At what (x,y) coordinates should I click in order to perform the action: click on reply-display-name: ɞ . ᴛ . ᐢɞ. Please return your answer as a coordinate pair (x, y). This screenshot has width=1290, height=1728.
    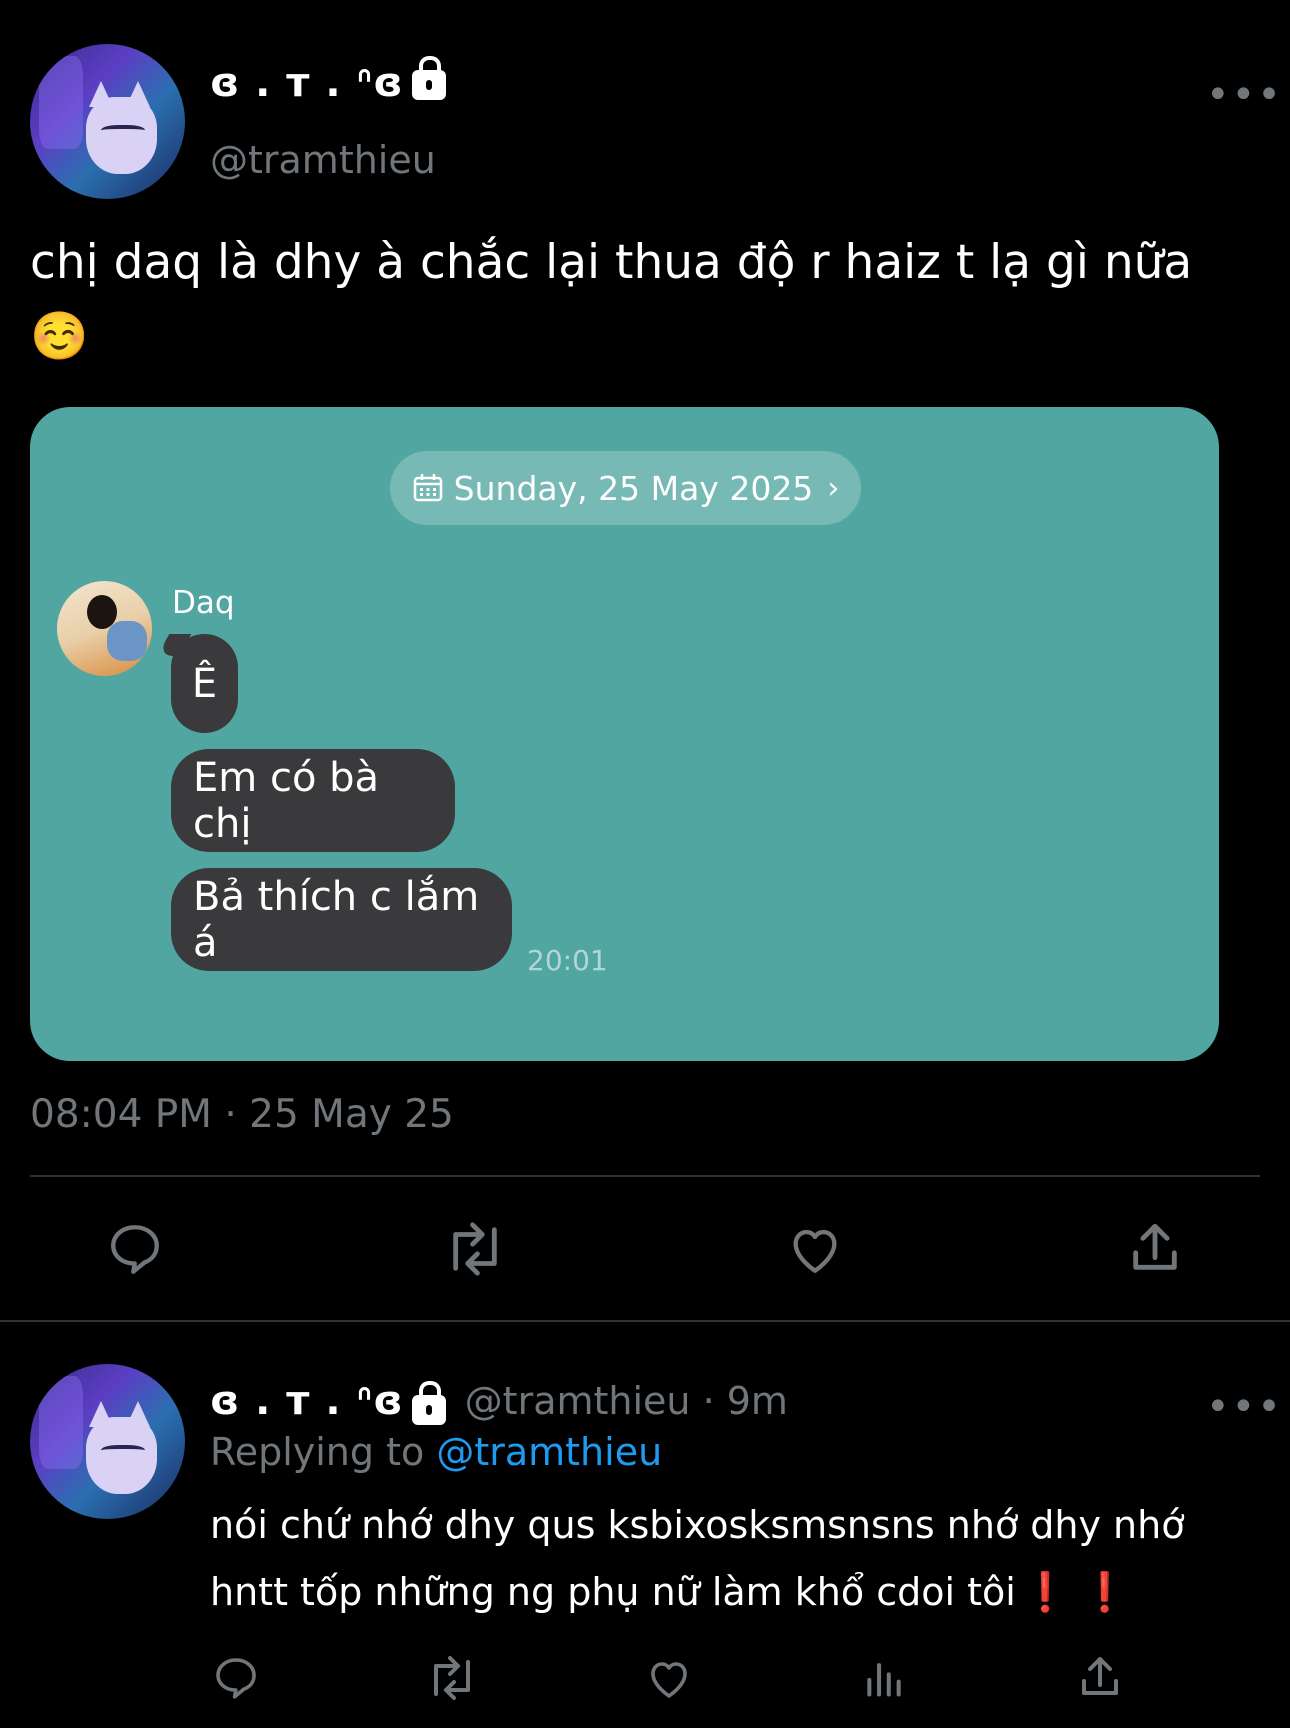
    Looking at the image, I should click on (307, 1401).